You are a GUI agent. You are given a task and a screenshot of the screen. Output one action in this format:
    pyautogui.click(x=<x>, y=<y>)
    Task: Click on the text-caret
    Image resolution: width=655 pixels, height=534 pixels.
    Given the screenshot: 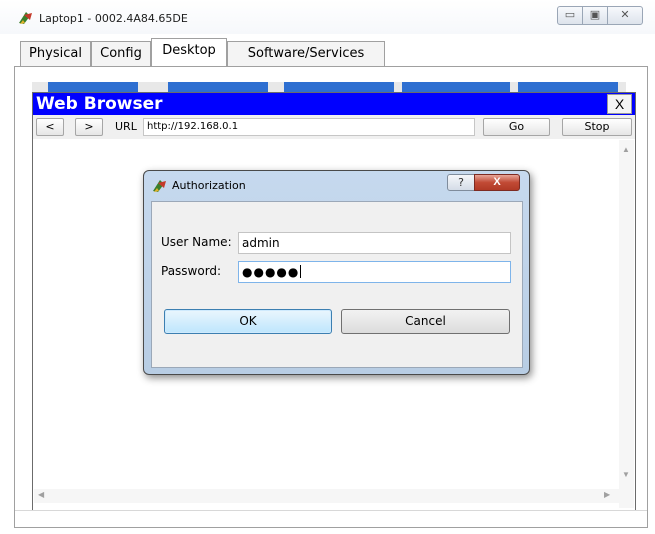 What is the action you would take?
    pyautogui.click(x=301, y=271)
    